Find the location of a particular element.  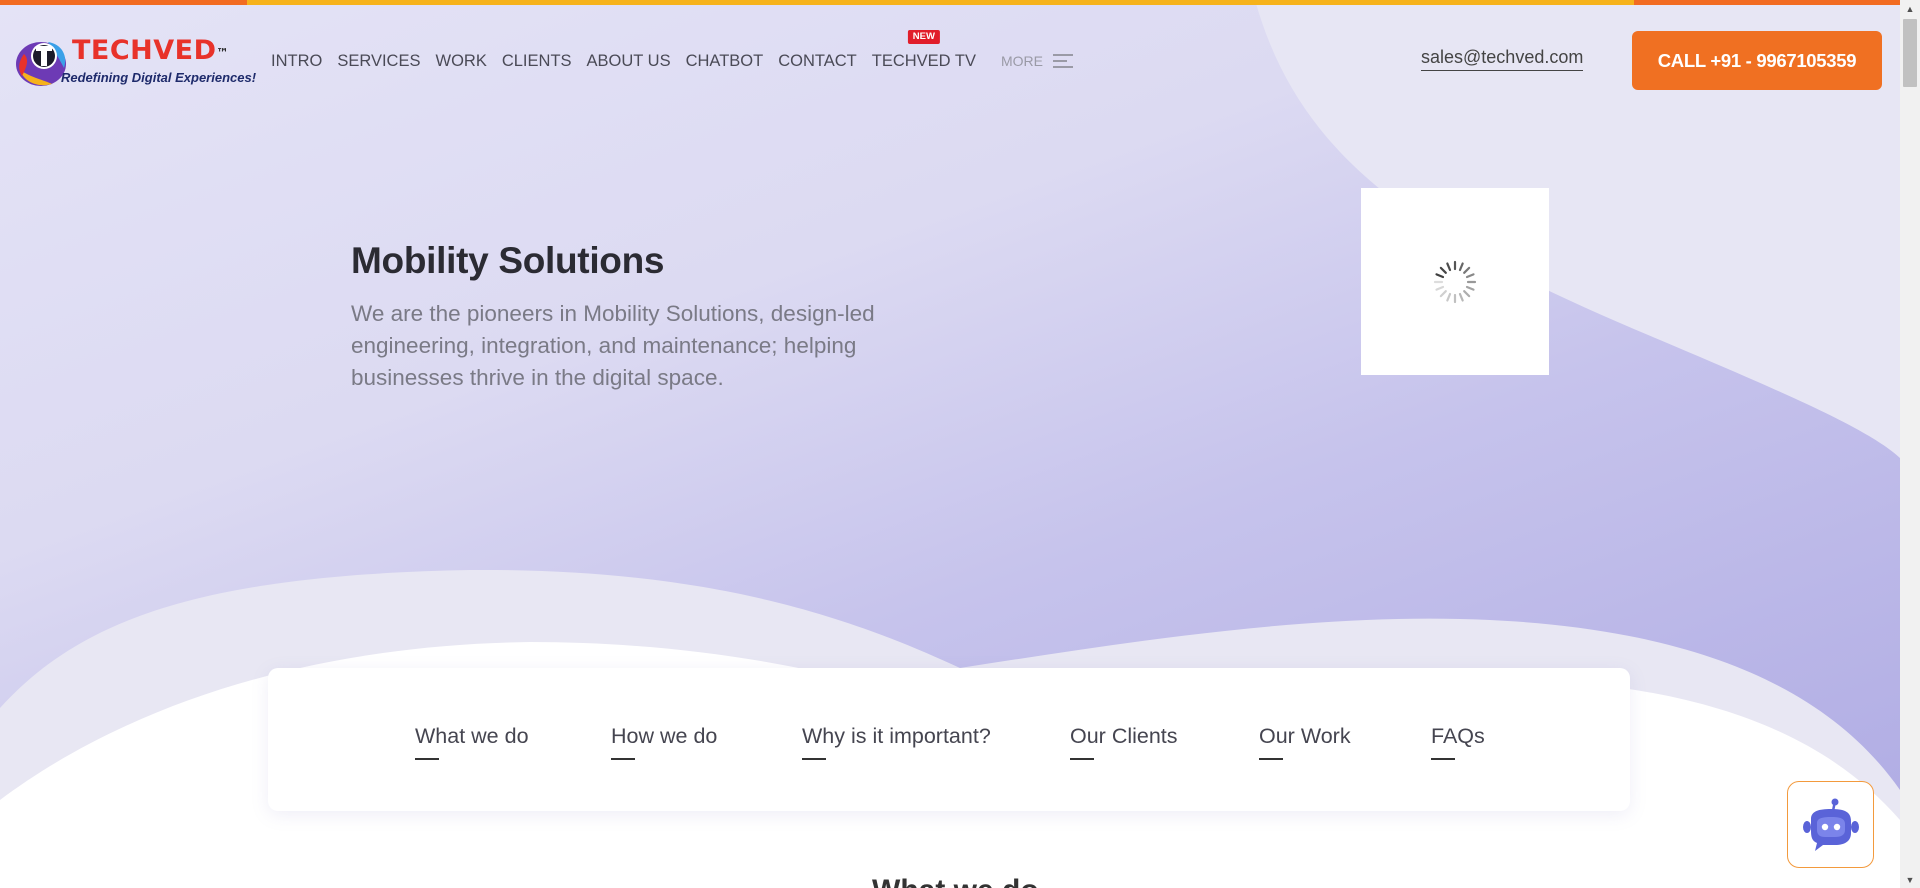

arrow-down-icon: ▼ is located at coordinates (1910, 879).